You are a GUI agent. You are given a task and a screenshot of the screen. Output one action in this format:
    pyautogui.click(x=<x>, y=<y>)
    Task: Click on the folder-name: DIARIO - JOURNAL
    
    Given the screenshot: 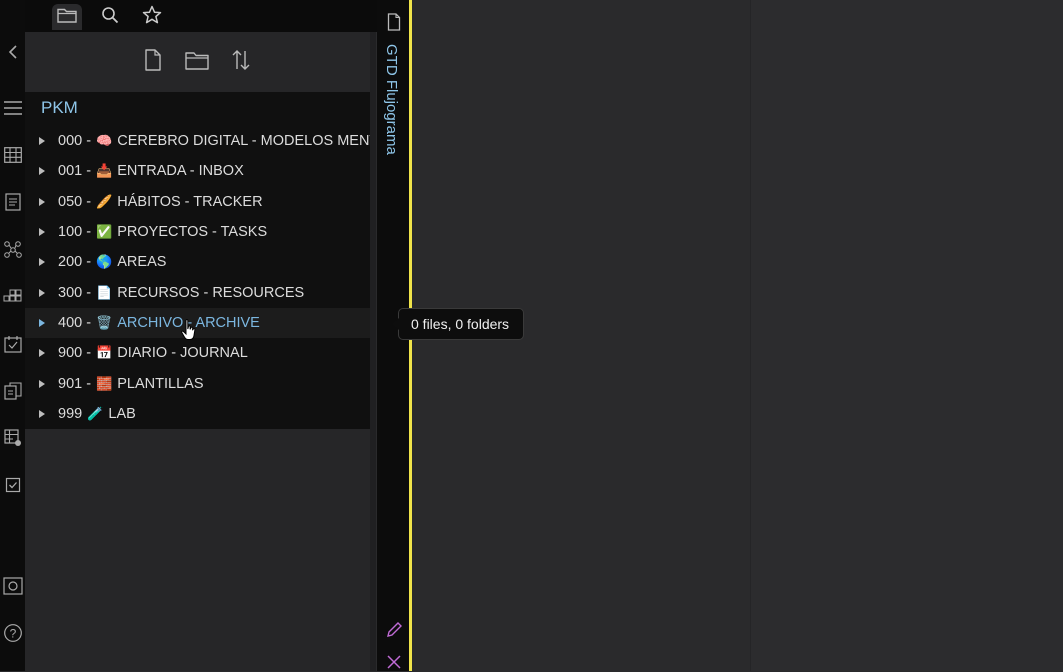 What is the action you would take?
    pyautogui.click(x=182, y=353)
    